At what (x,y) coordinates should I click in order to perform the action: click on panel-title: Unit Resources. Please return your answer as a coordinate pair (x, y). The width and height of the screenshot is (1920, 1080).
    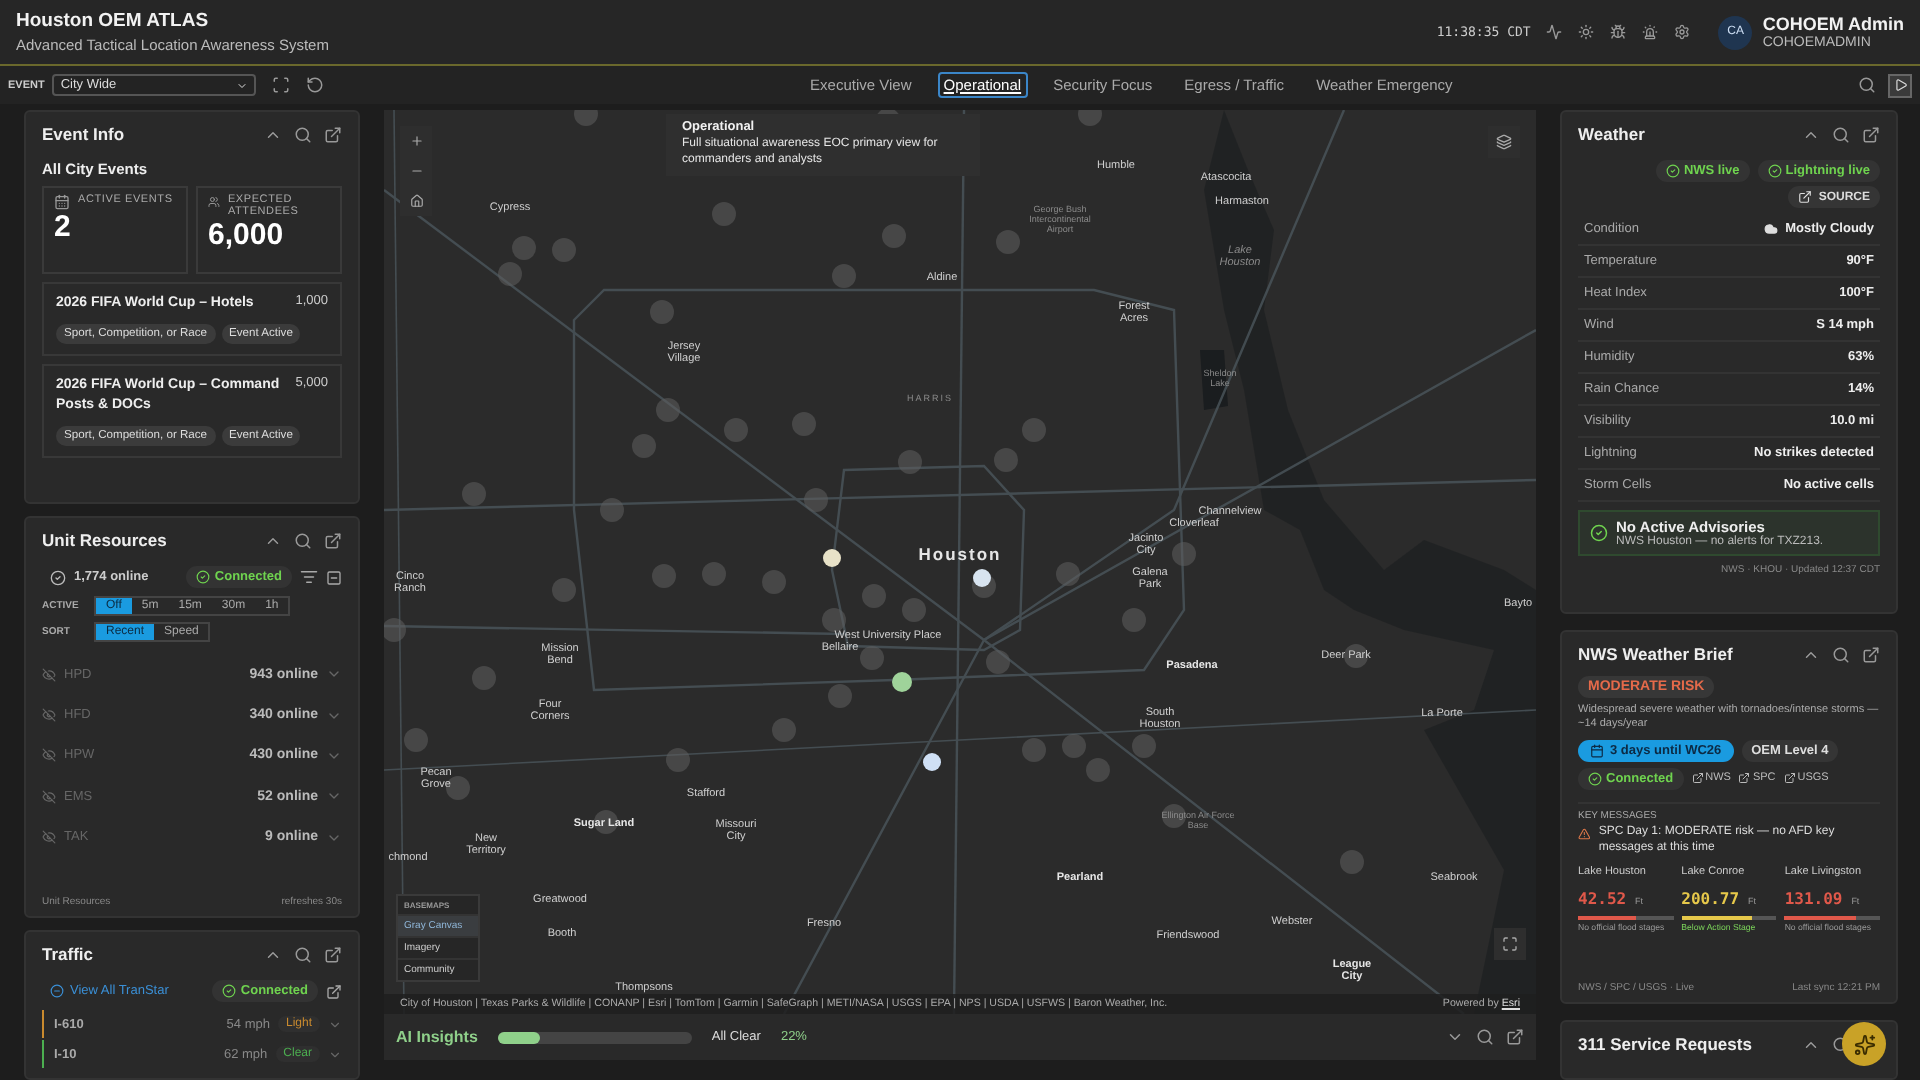
    Looking at the image, I should click on (105, 540).